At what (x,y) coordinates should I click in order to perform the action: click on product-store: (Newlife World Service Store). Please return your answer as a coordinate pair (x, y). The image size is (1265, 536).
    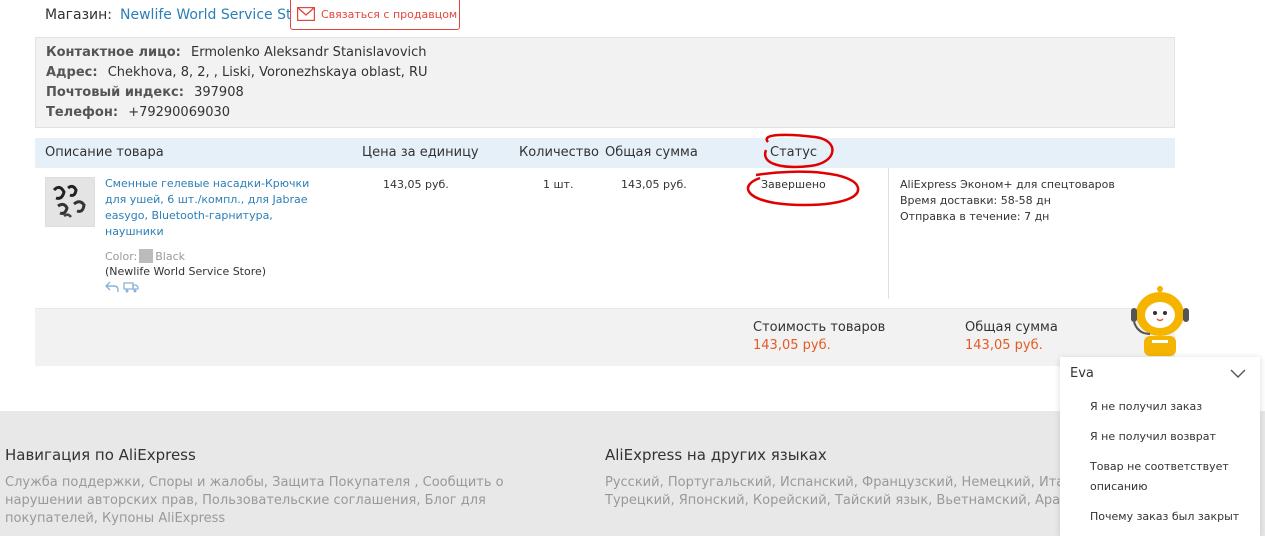
    Looking at the image, I should click on (186, 271).